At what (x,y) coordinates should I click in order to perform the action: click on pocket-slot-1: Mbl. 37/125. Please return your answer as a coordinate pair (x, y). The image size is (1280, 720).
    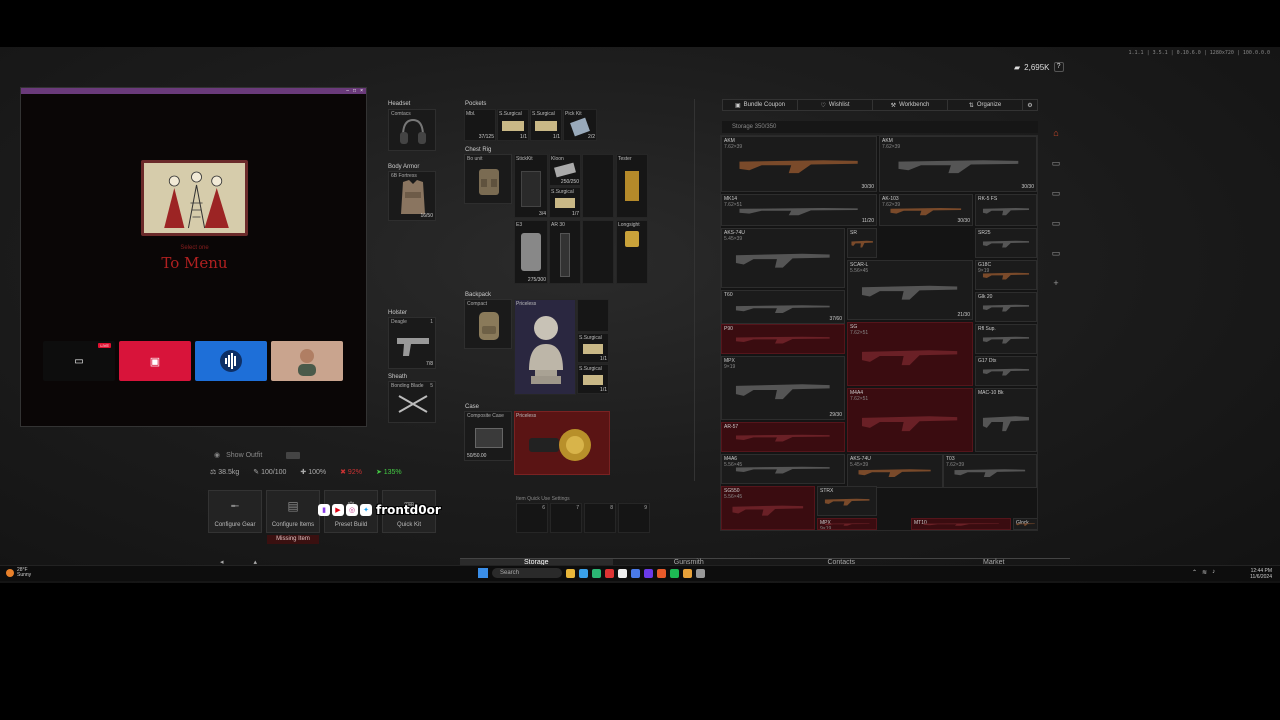
    Looking at the image, I should click on (480, 125).